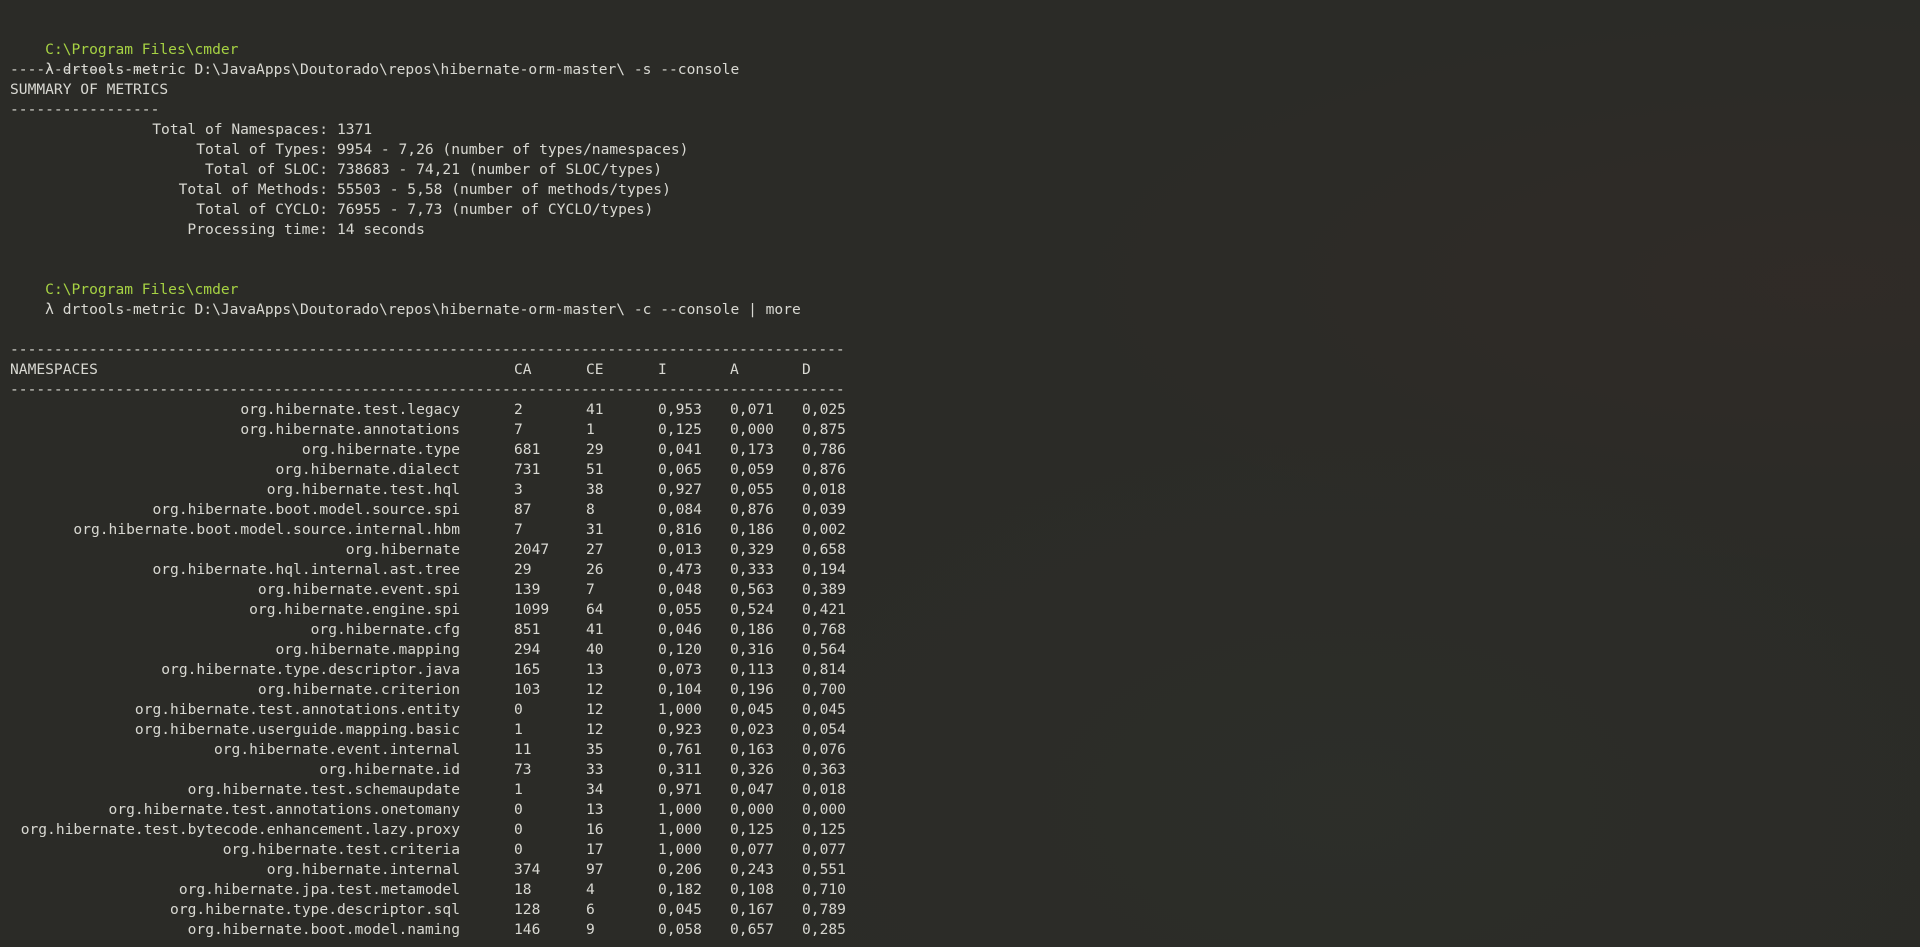 The width and height of the screenshot is (1920, 947). I want to click on i-cell: 0,311, so click(680, 769).